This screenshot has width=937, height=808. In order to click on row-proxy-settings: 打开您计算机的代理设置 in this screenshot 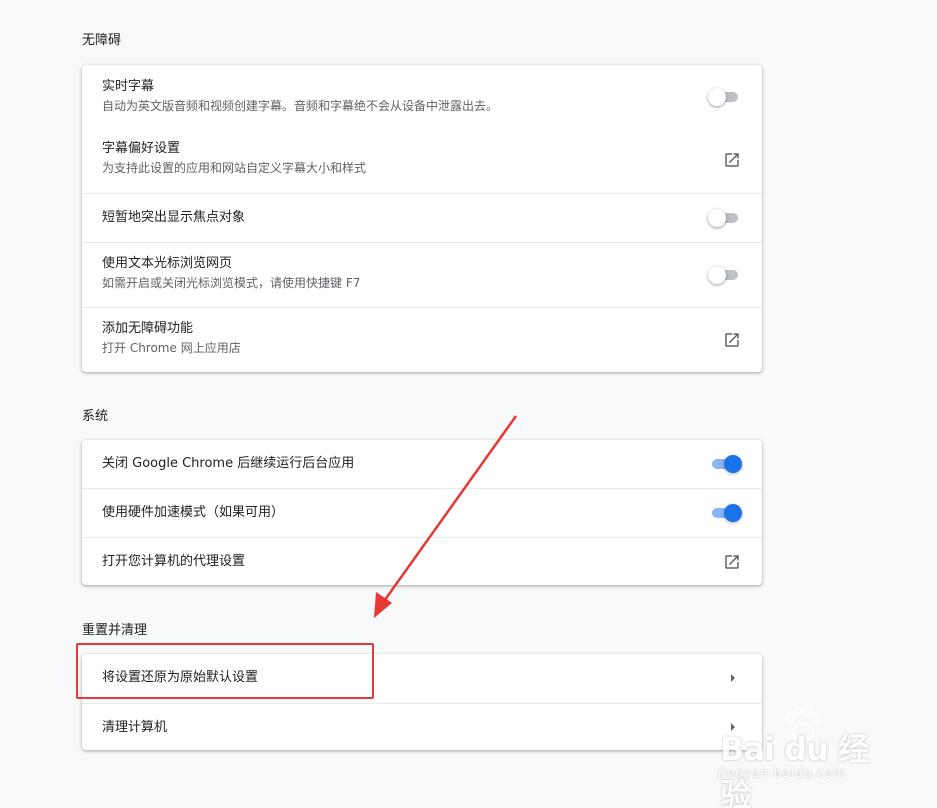, I will do `click(422, 561)`.